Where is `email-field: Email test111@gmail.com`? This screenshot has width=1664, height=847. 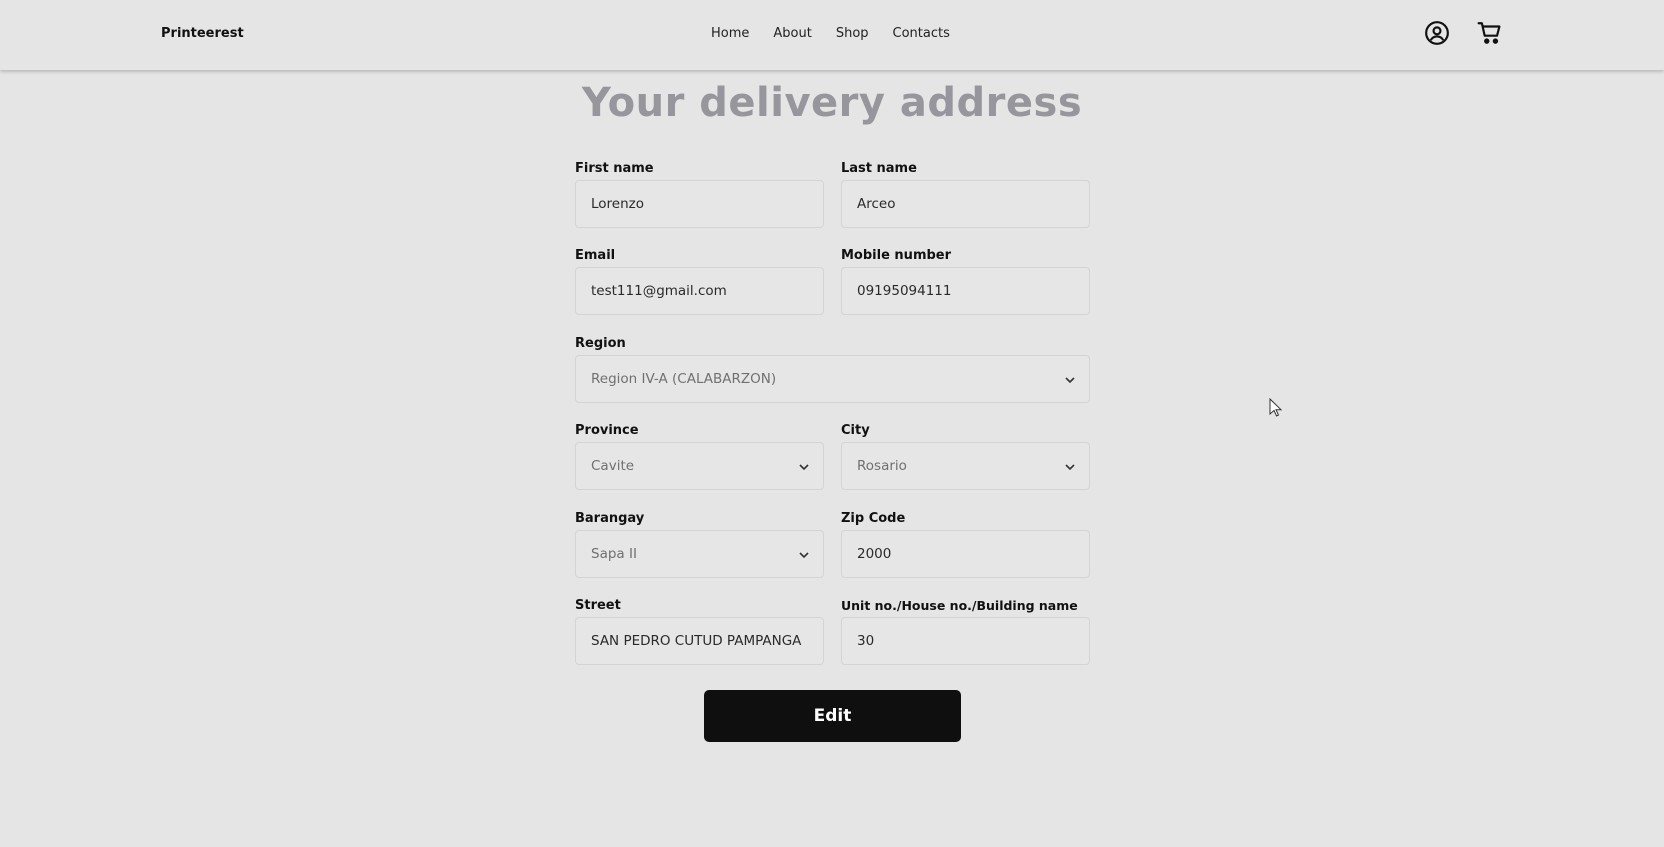 email-field: Email test111@gmail.com is located at coordinates (699, 281).